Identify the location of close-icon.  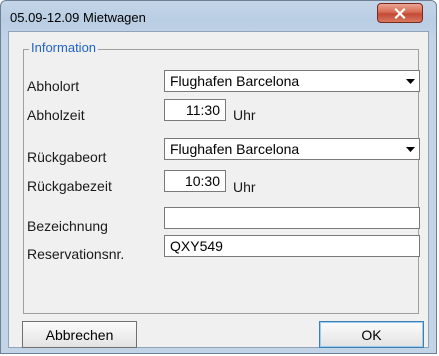
(400, 13).